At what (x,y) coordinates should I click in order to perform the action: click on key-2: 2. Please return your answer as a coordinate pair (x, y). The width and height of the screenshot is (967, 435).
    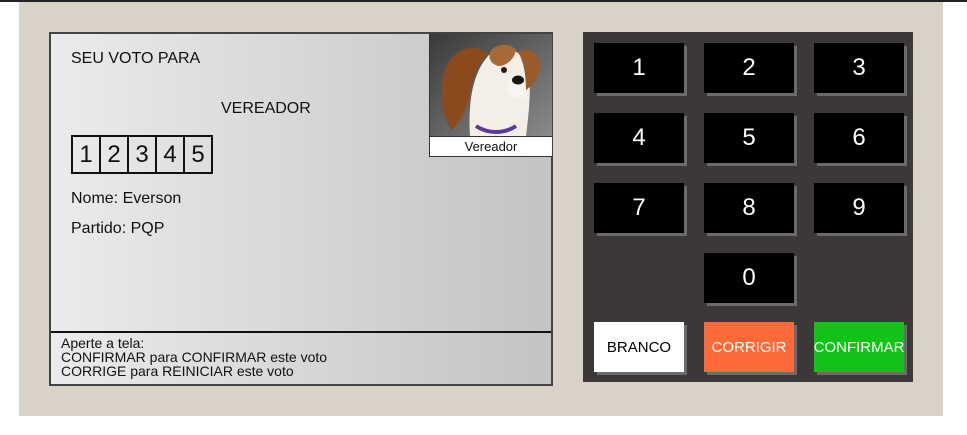
    Looking at the image, I should click on (749, 68).